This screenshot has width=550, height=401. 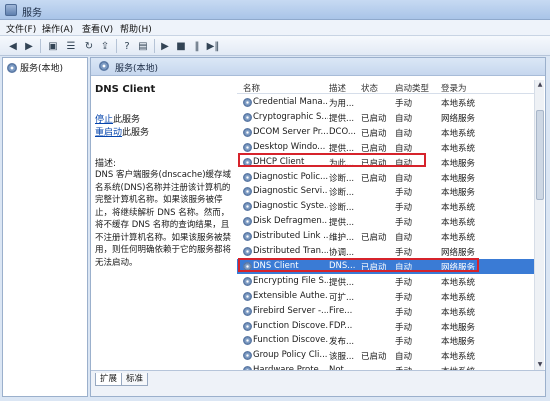 I want to click on scroll-down-icon: ▼, so click(x=540, y=365).